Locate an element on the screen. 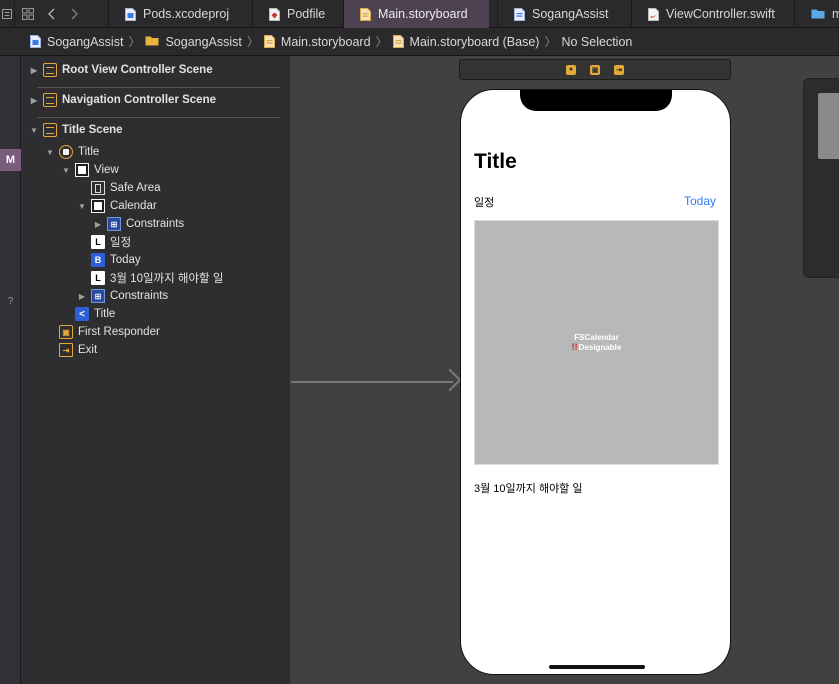 Image resolution: width=839 pixels, height=684 pixels. modified-badge: M is located at coordinates (10, 160).